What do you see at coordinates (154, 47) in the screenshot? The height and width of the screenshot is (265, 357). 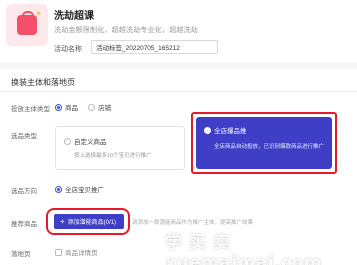 I see `campaign-name-input` at bounding box center [154, 47].